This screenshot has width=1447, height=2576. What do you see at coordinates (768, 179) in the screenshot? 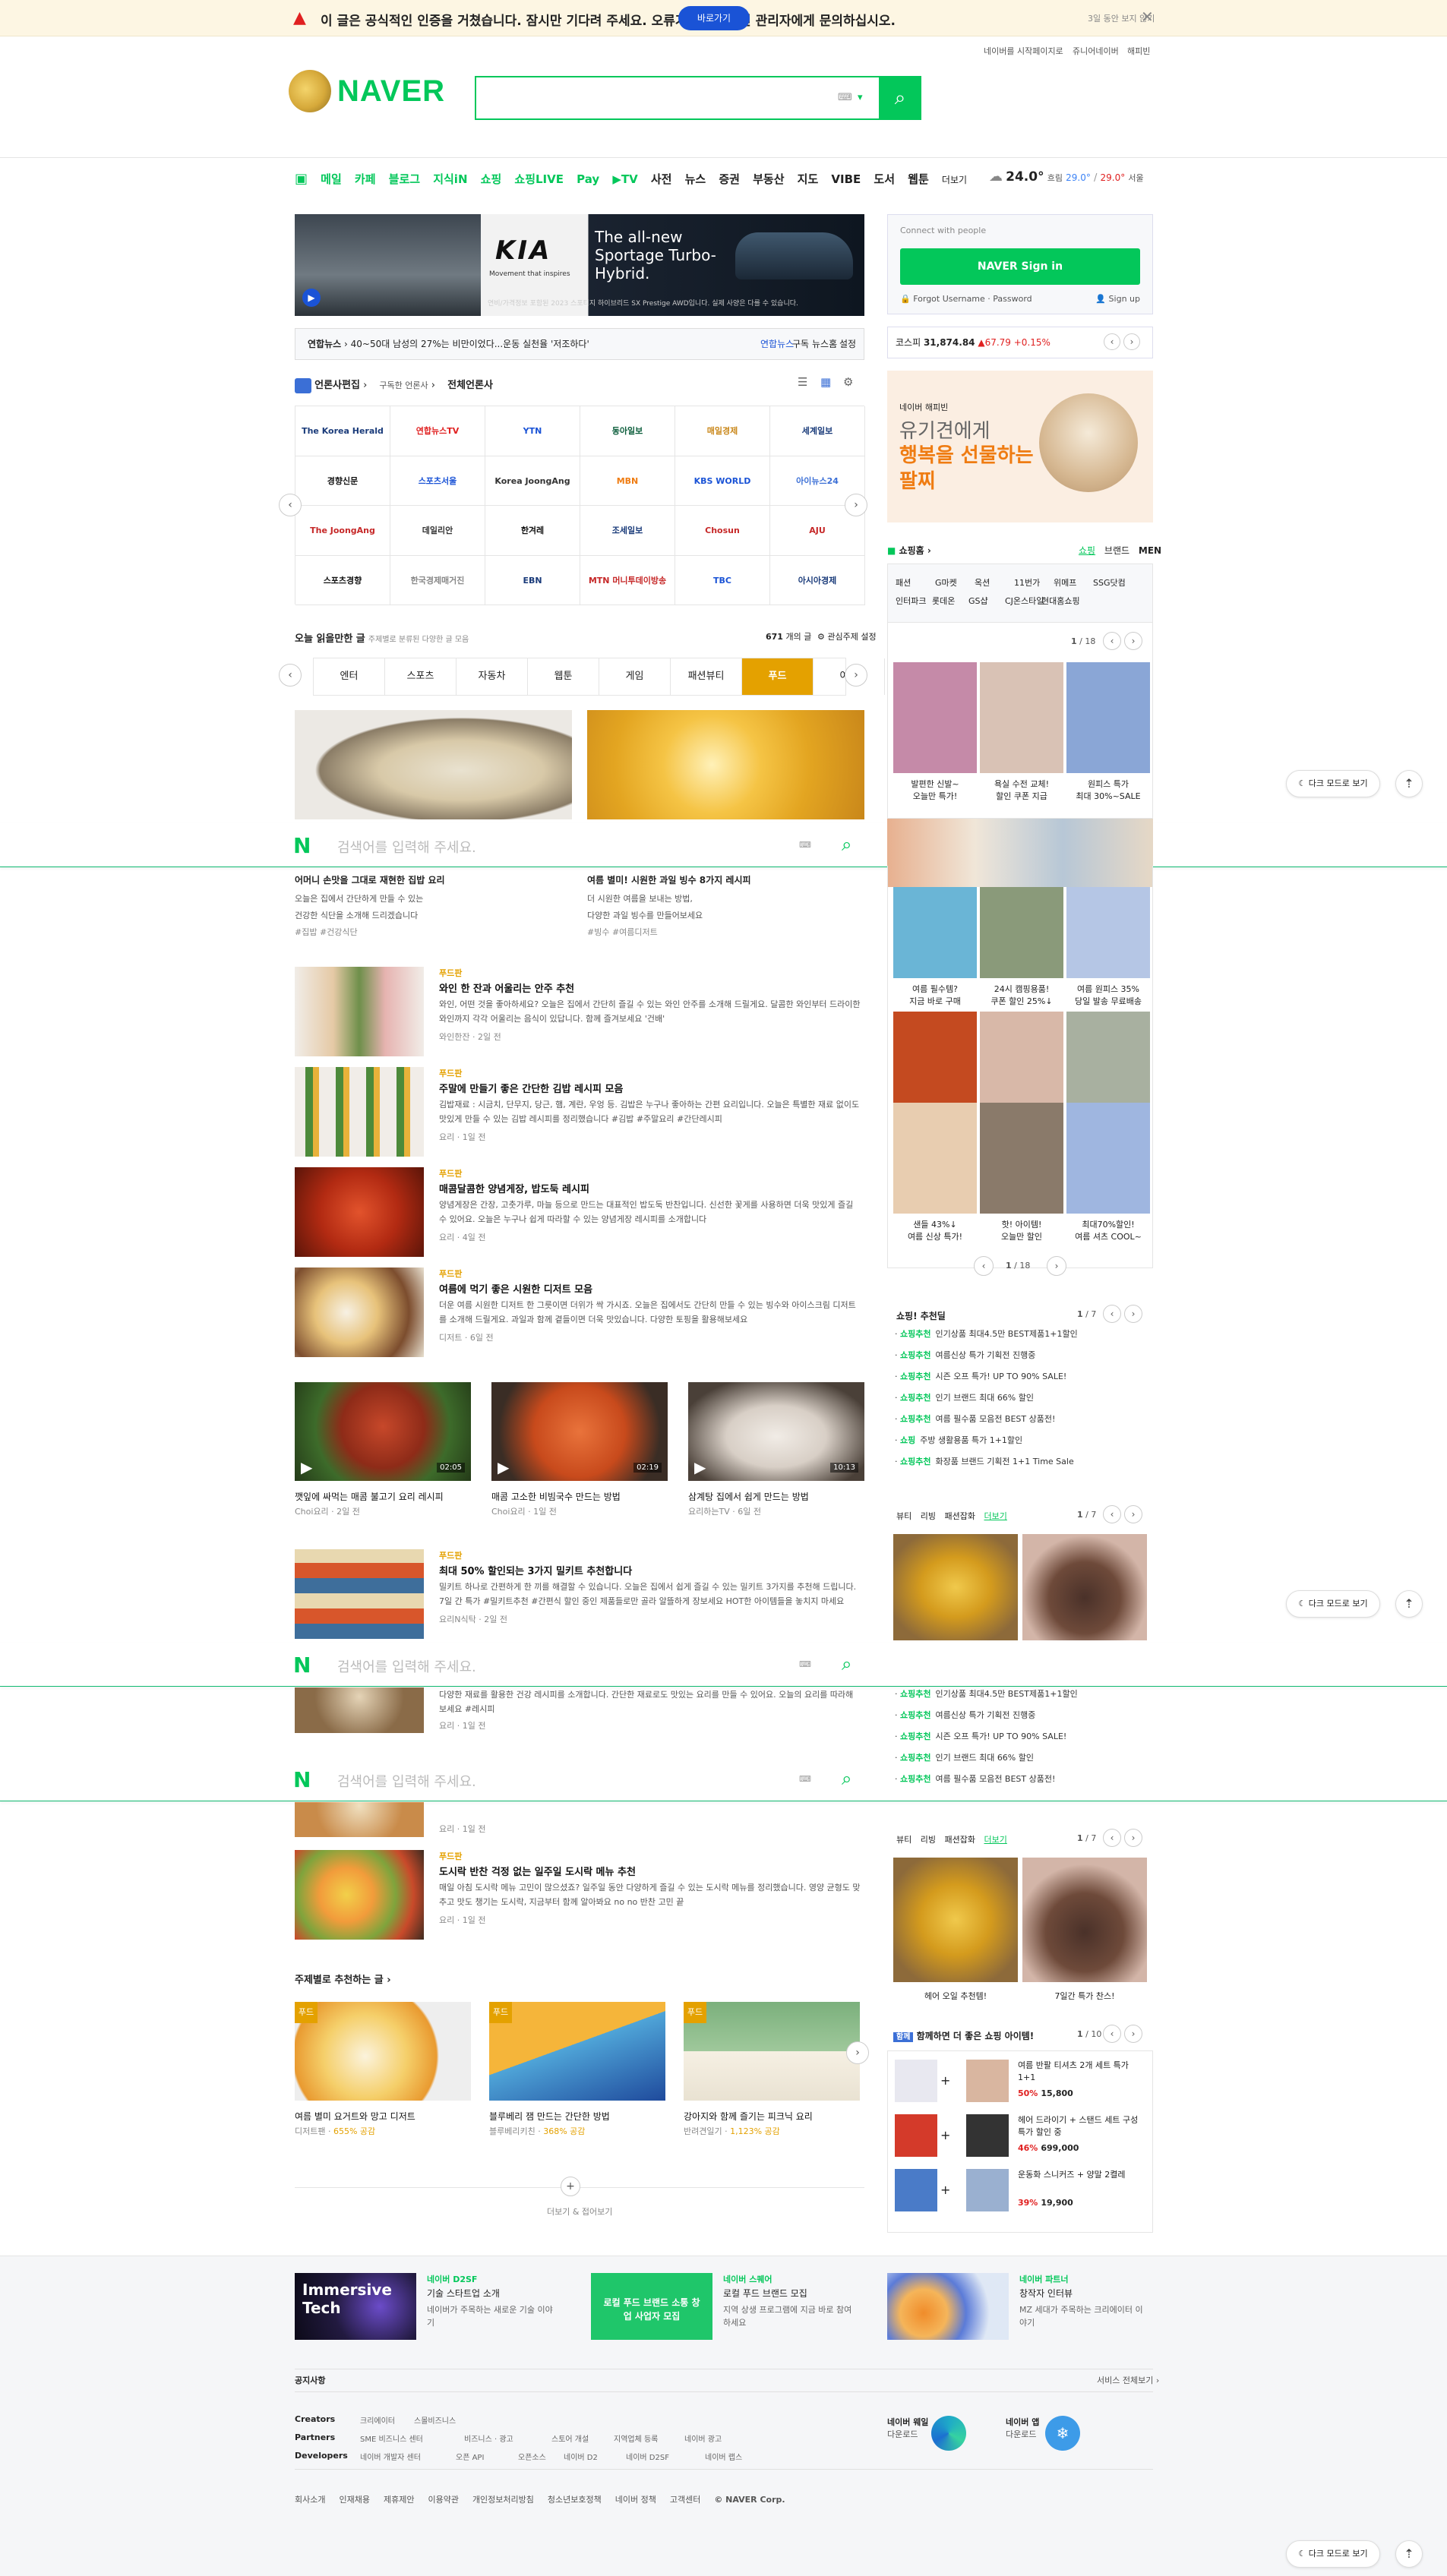
I see `nav-realestate: 부동산` at bounding box center [768, 179].